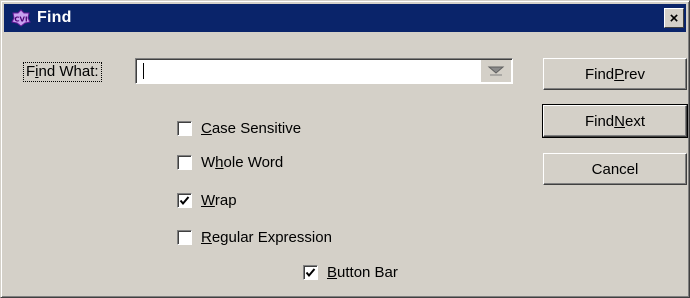 The height and width of the screenshot is (298, 690). Describe the element at coordinates (143, 71) in the screenshot. I see `text-caret` at that location.